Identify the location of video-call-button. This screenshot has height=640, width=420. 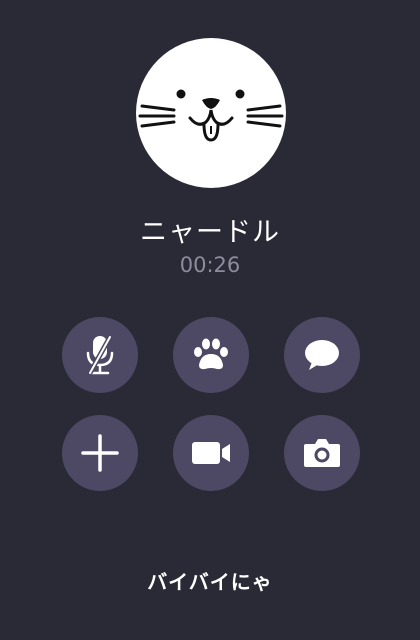
(211, 453).